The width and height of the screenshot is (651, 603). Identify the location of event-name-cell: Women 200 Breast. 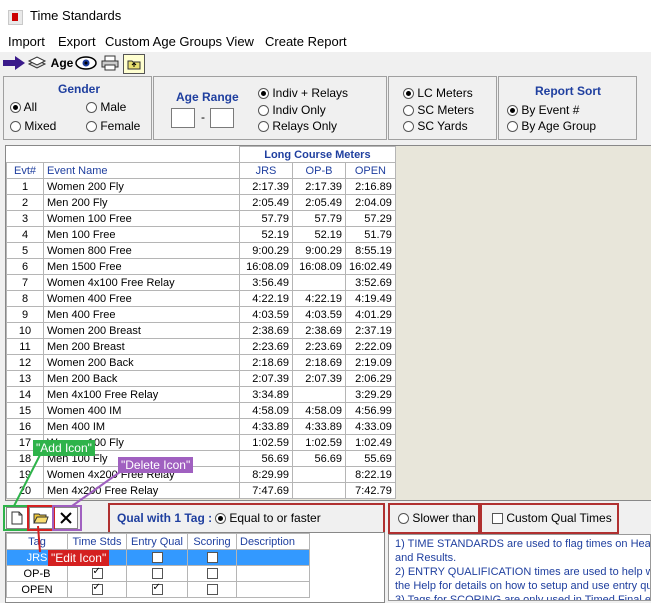
(141, 330).